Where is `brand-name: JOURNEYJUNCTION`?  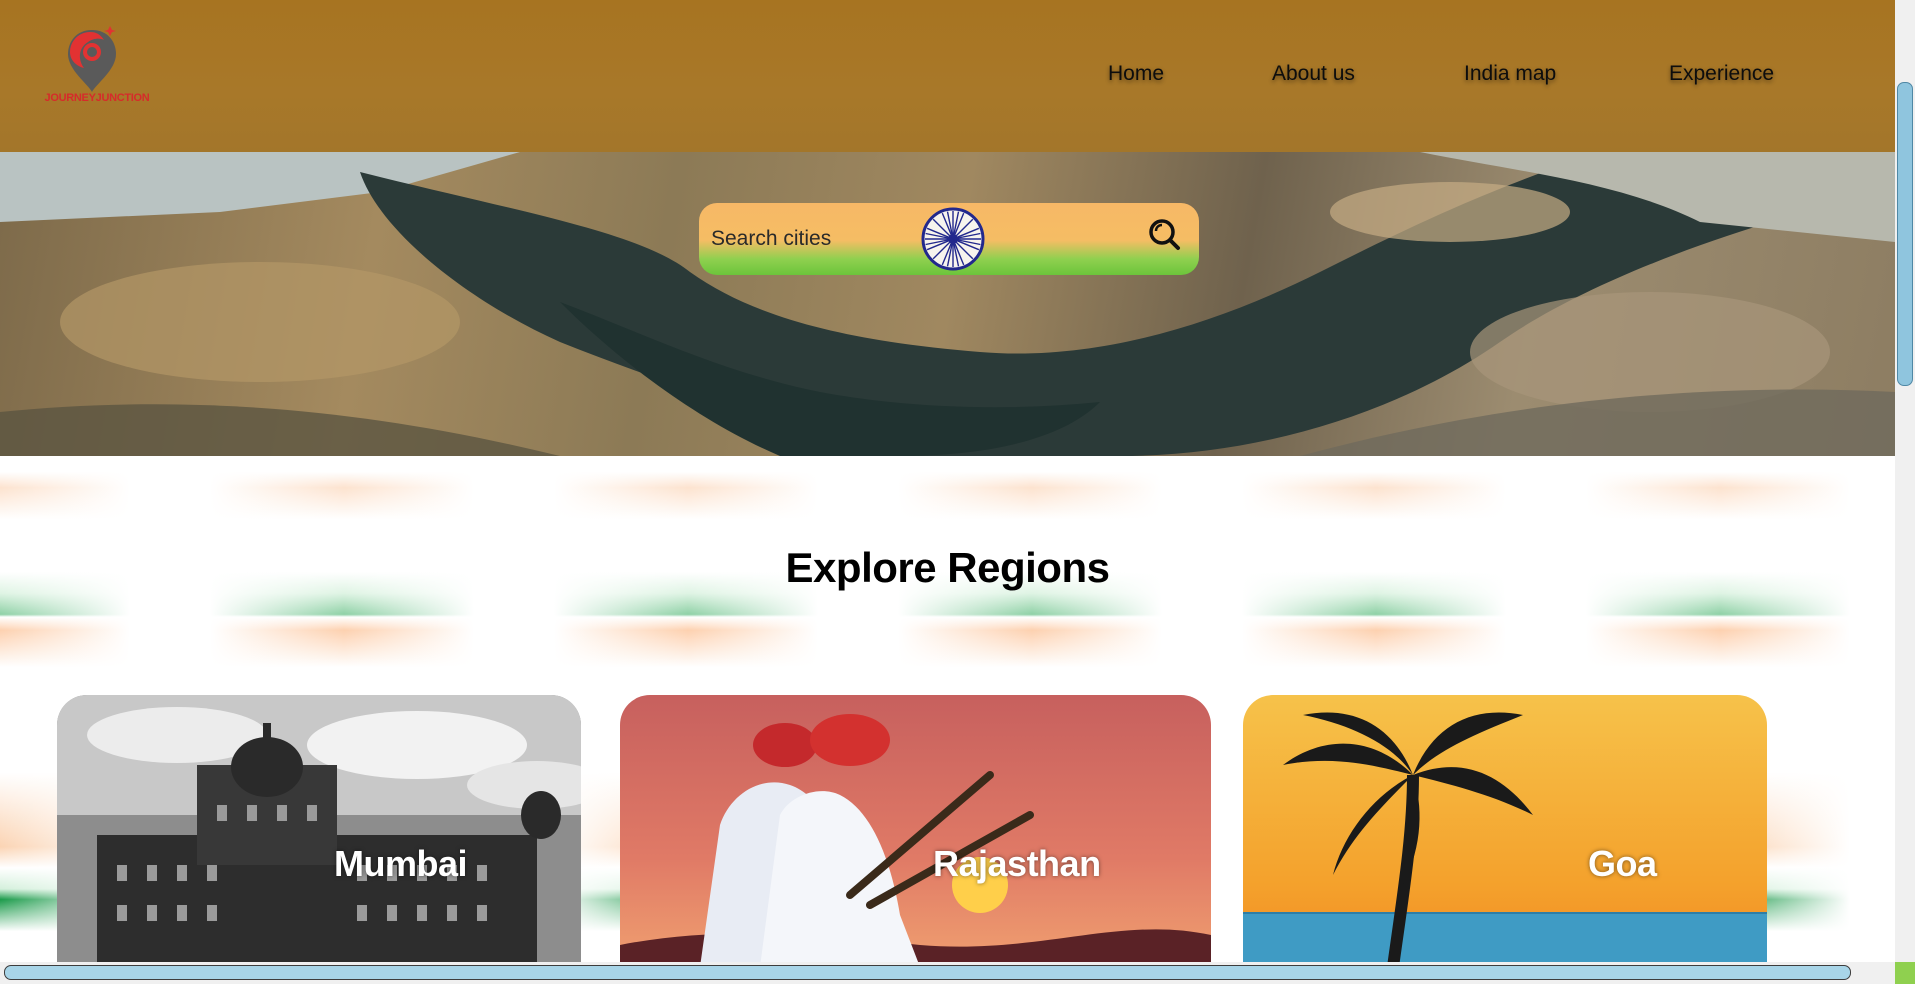 brand-name: JOURNEYJUNCTION is located at coordinates (97, 98).